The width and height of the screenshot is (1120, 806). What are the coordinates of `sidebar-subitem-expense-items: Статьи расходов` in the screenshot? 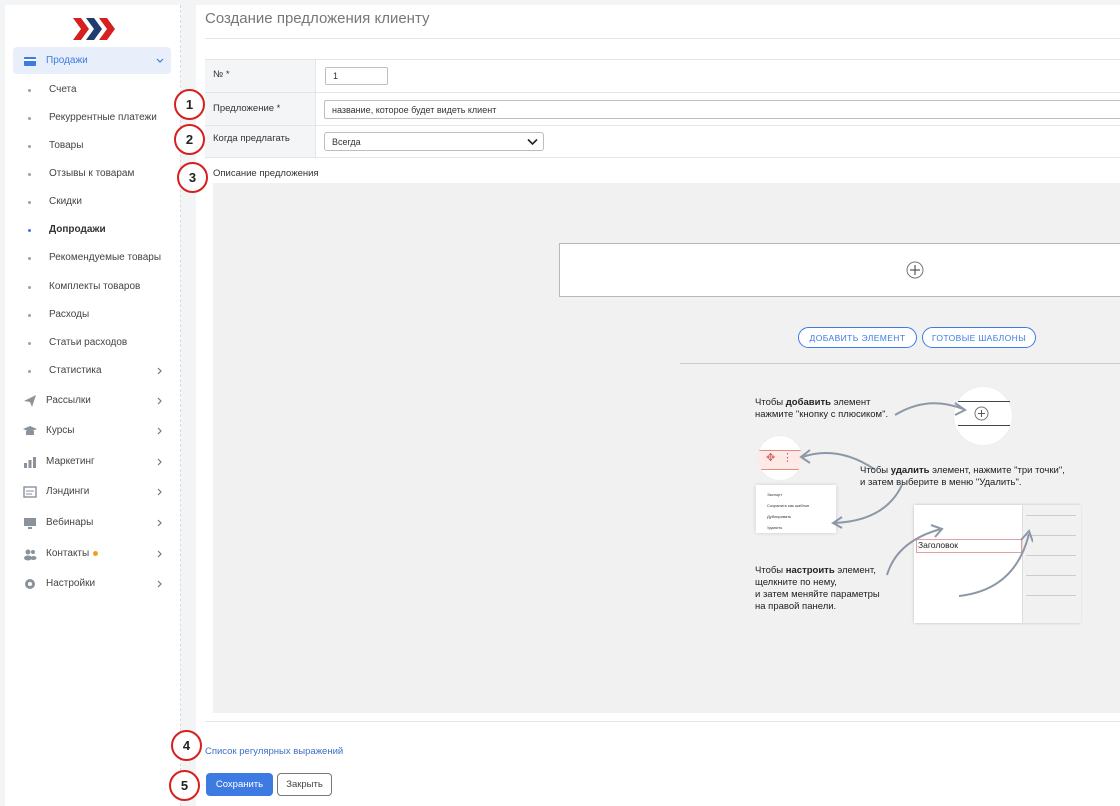 It's located at (92, 343).